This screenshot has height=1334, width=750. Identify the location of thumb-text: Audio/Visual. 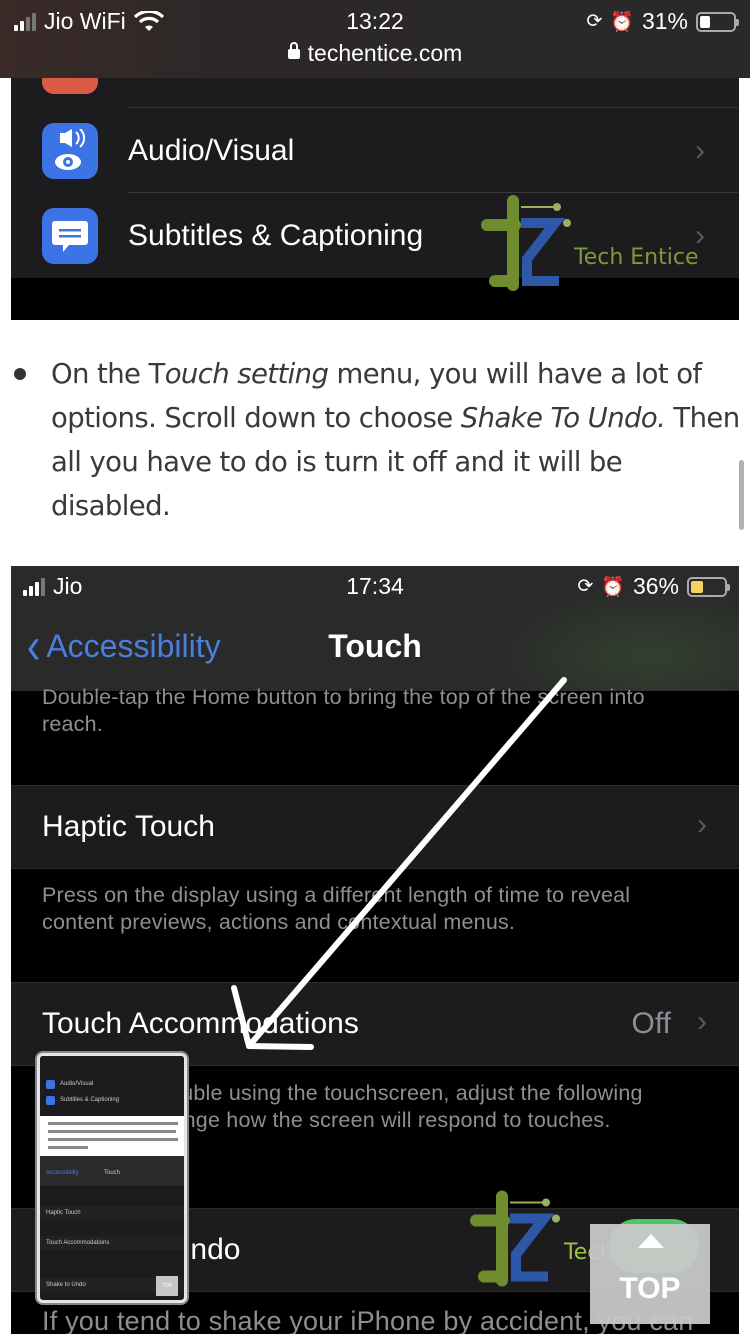
(77, 1084).